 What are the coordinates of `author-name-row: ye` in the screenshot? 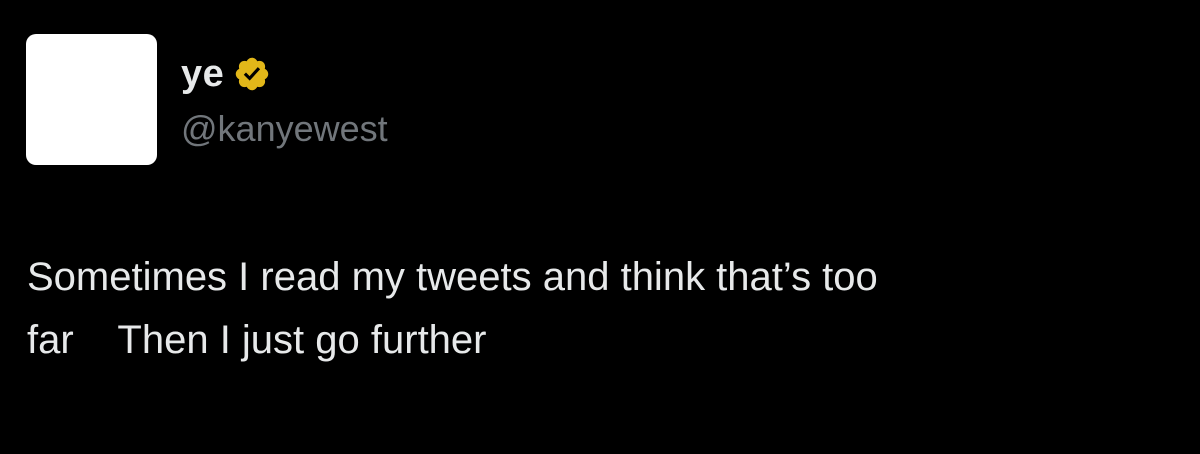 It's located at (226, 74).